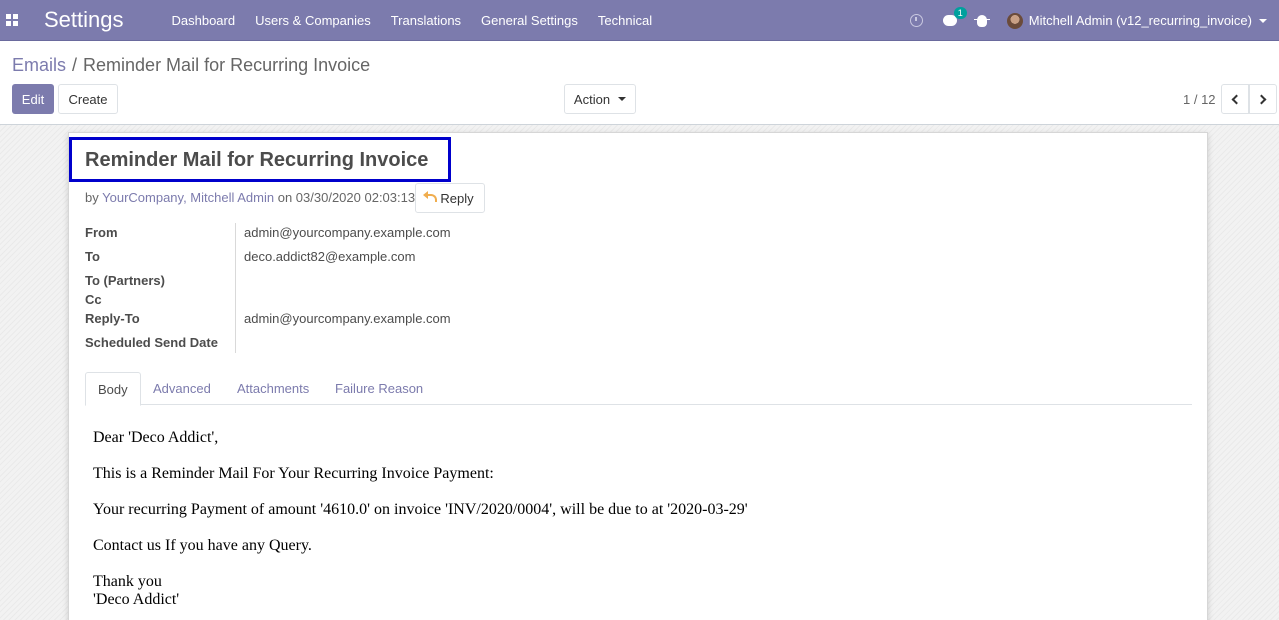 The height and width of the screenshot is (620, 1279). I want to click on menu-item-general-settings: General Settings, so click(529, 20).